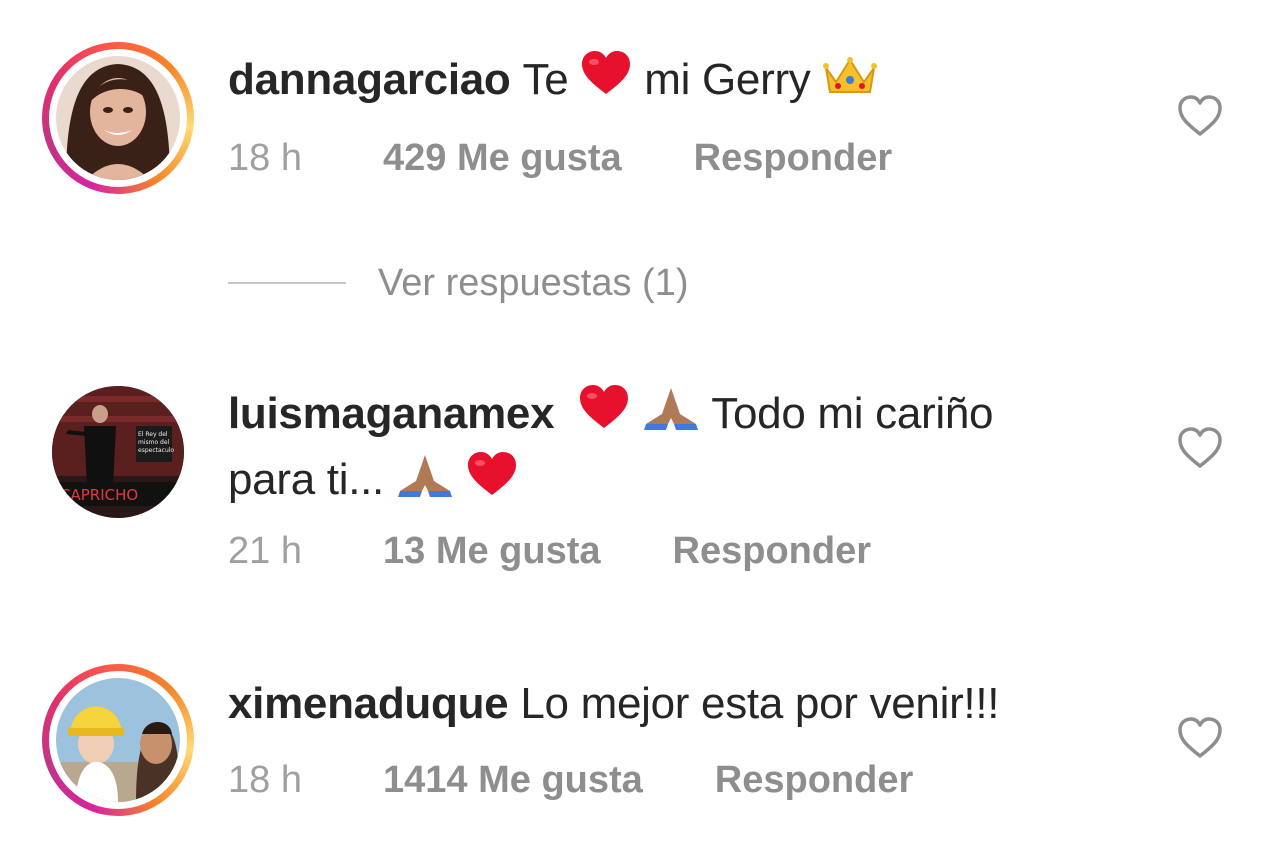 The image size is (1280, 841). I want to click on svg-text: El Rey del, so click(153, 434).